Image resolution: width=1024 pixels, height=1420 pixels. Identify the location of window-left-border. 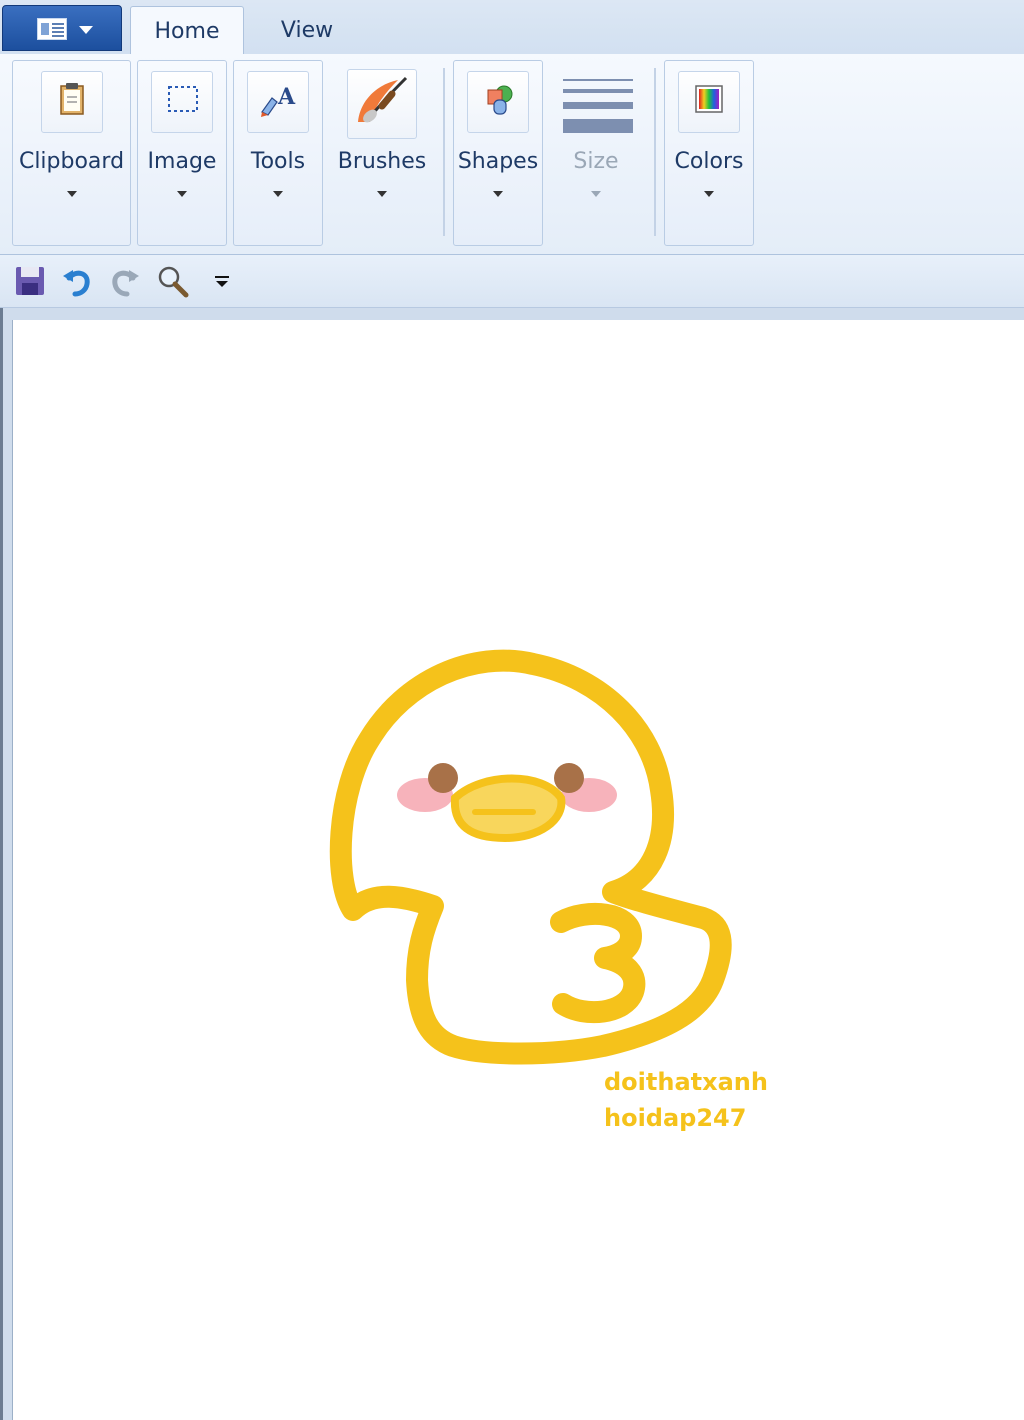
(1, 864).